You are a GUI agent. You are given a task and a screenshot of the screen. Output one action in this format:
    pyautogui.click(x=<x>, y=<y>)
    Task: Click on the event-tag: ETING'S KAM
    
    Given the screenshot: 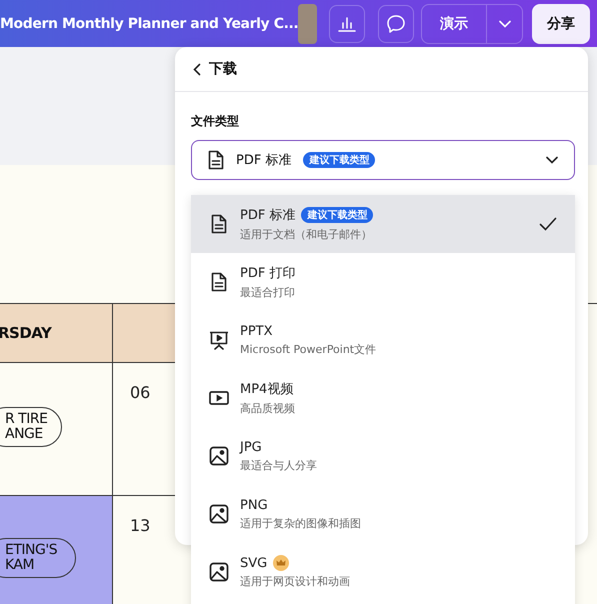 What is the action you would take?
    pyautogui.click(x=38, y=558)
    